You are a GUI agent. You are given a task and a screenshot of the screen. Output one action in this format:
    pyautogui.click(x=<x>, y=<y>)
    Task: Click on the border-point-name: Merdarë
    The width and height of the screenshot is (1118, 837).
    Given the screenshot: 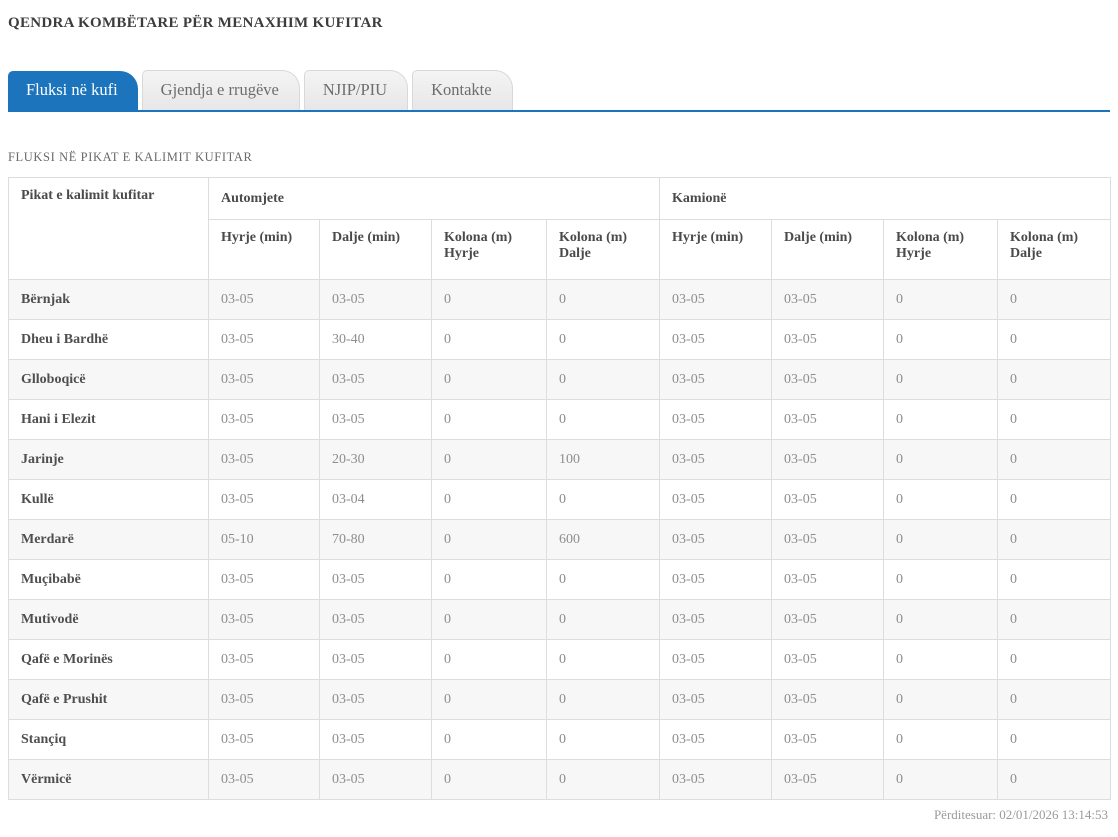 What is the action you would take?
    pyautogui.click(x=108, y=539)
    